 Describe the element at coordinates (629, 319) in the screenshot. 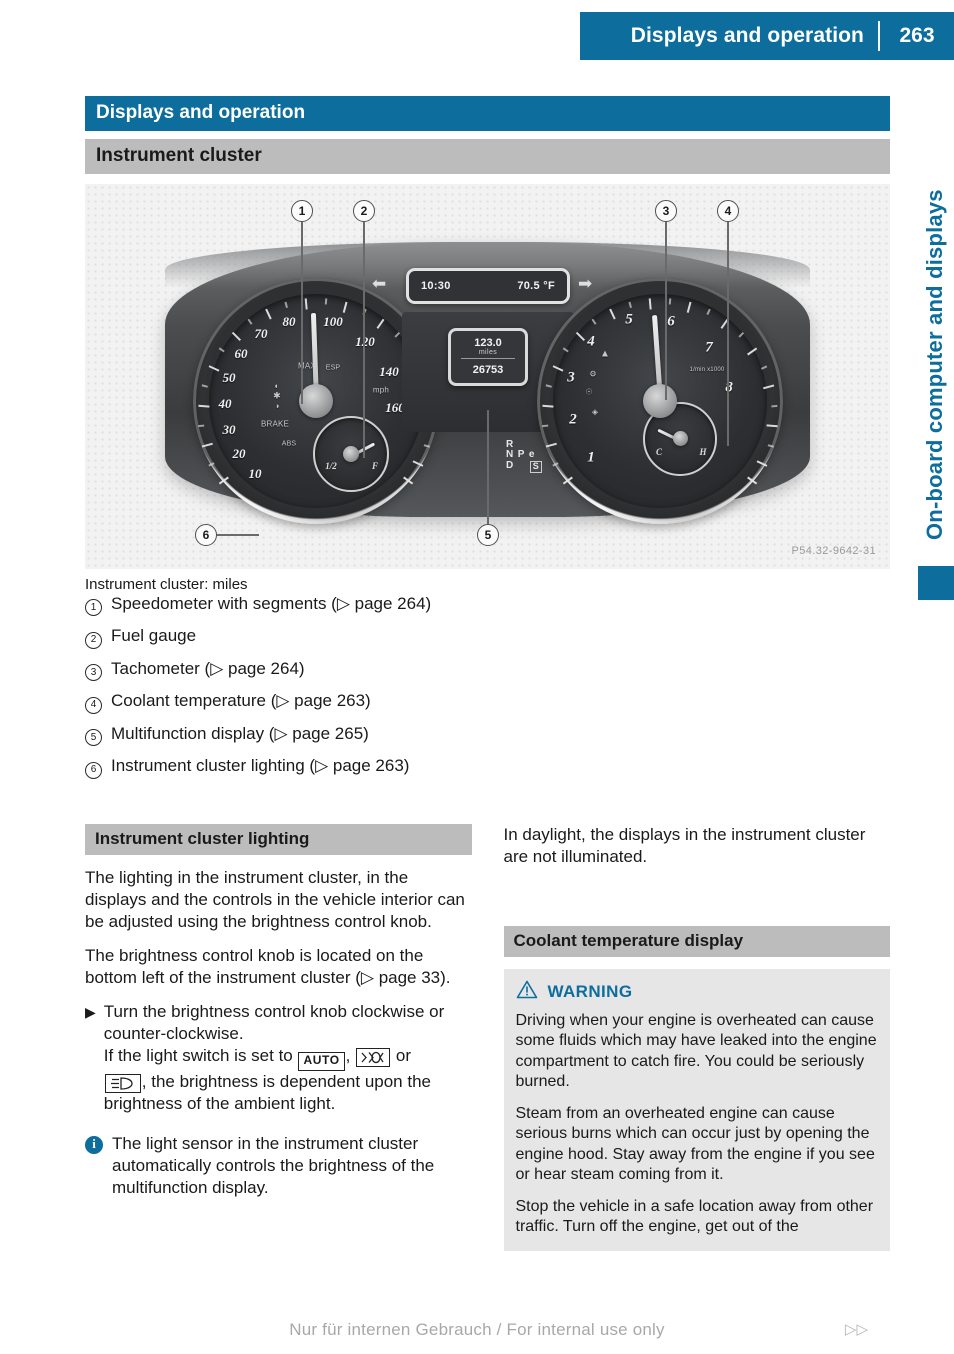

I see `tachometer-tick-5: 5` at that location.